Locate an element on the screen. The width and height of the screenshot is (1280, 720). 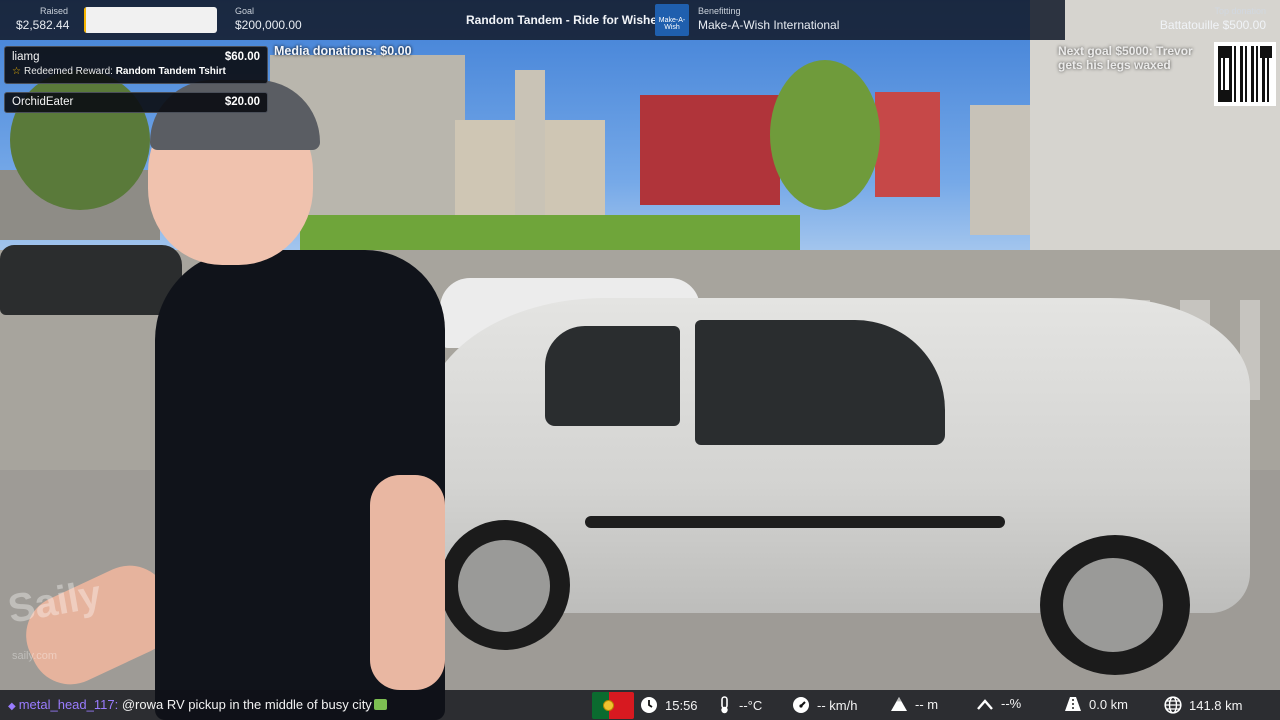
car-side-stripe is located at coordinates (795, 522).